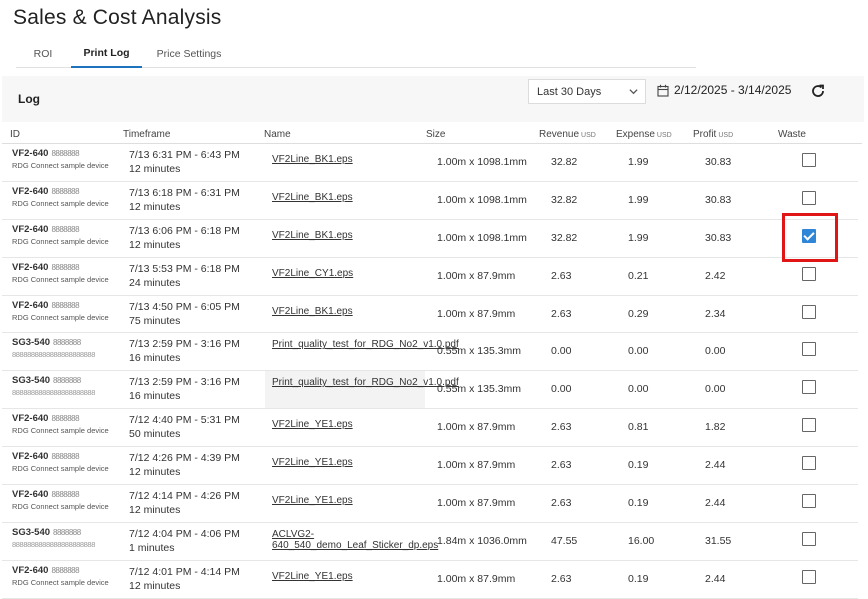  I want to click on range-select: Last 30 Days, so click(587, 91).